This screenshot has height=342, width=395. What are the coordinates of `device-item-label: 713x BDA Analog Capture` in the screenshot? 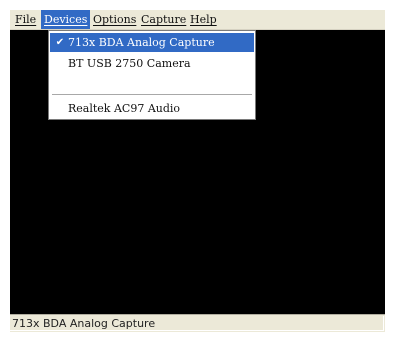 It's located at (141, 42).